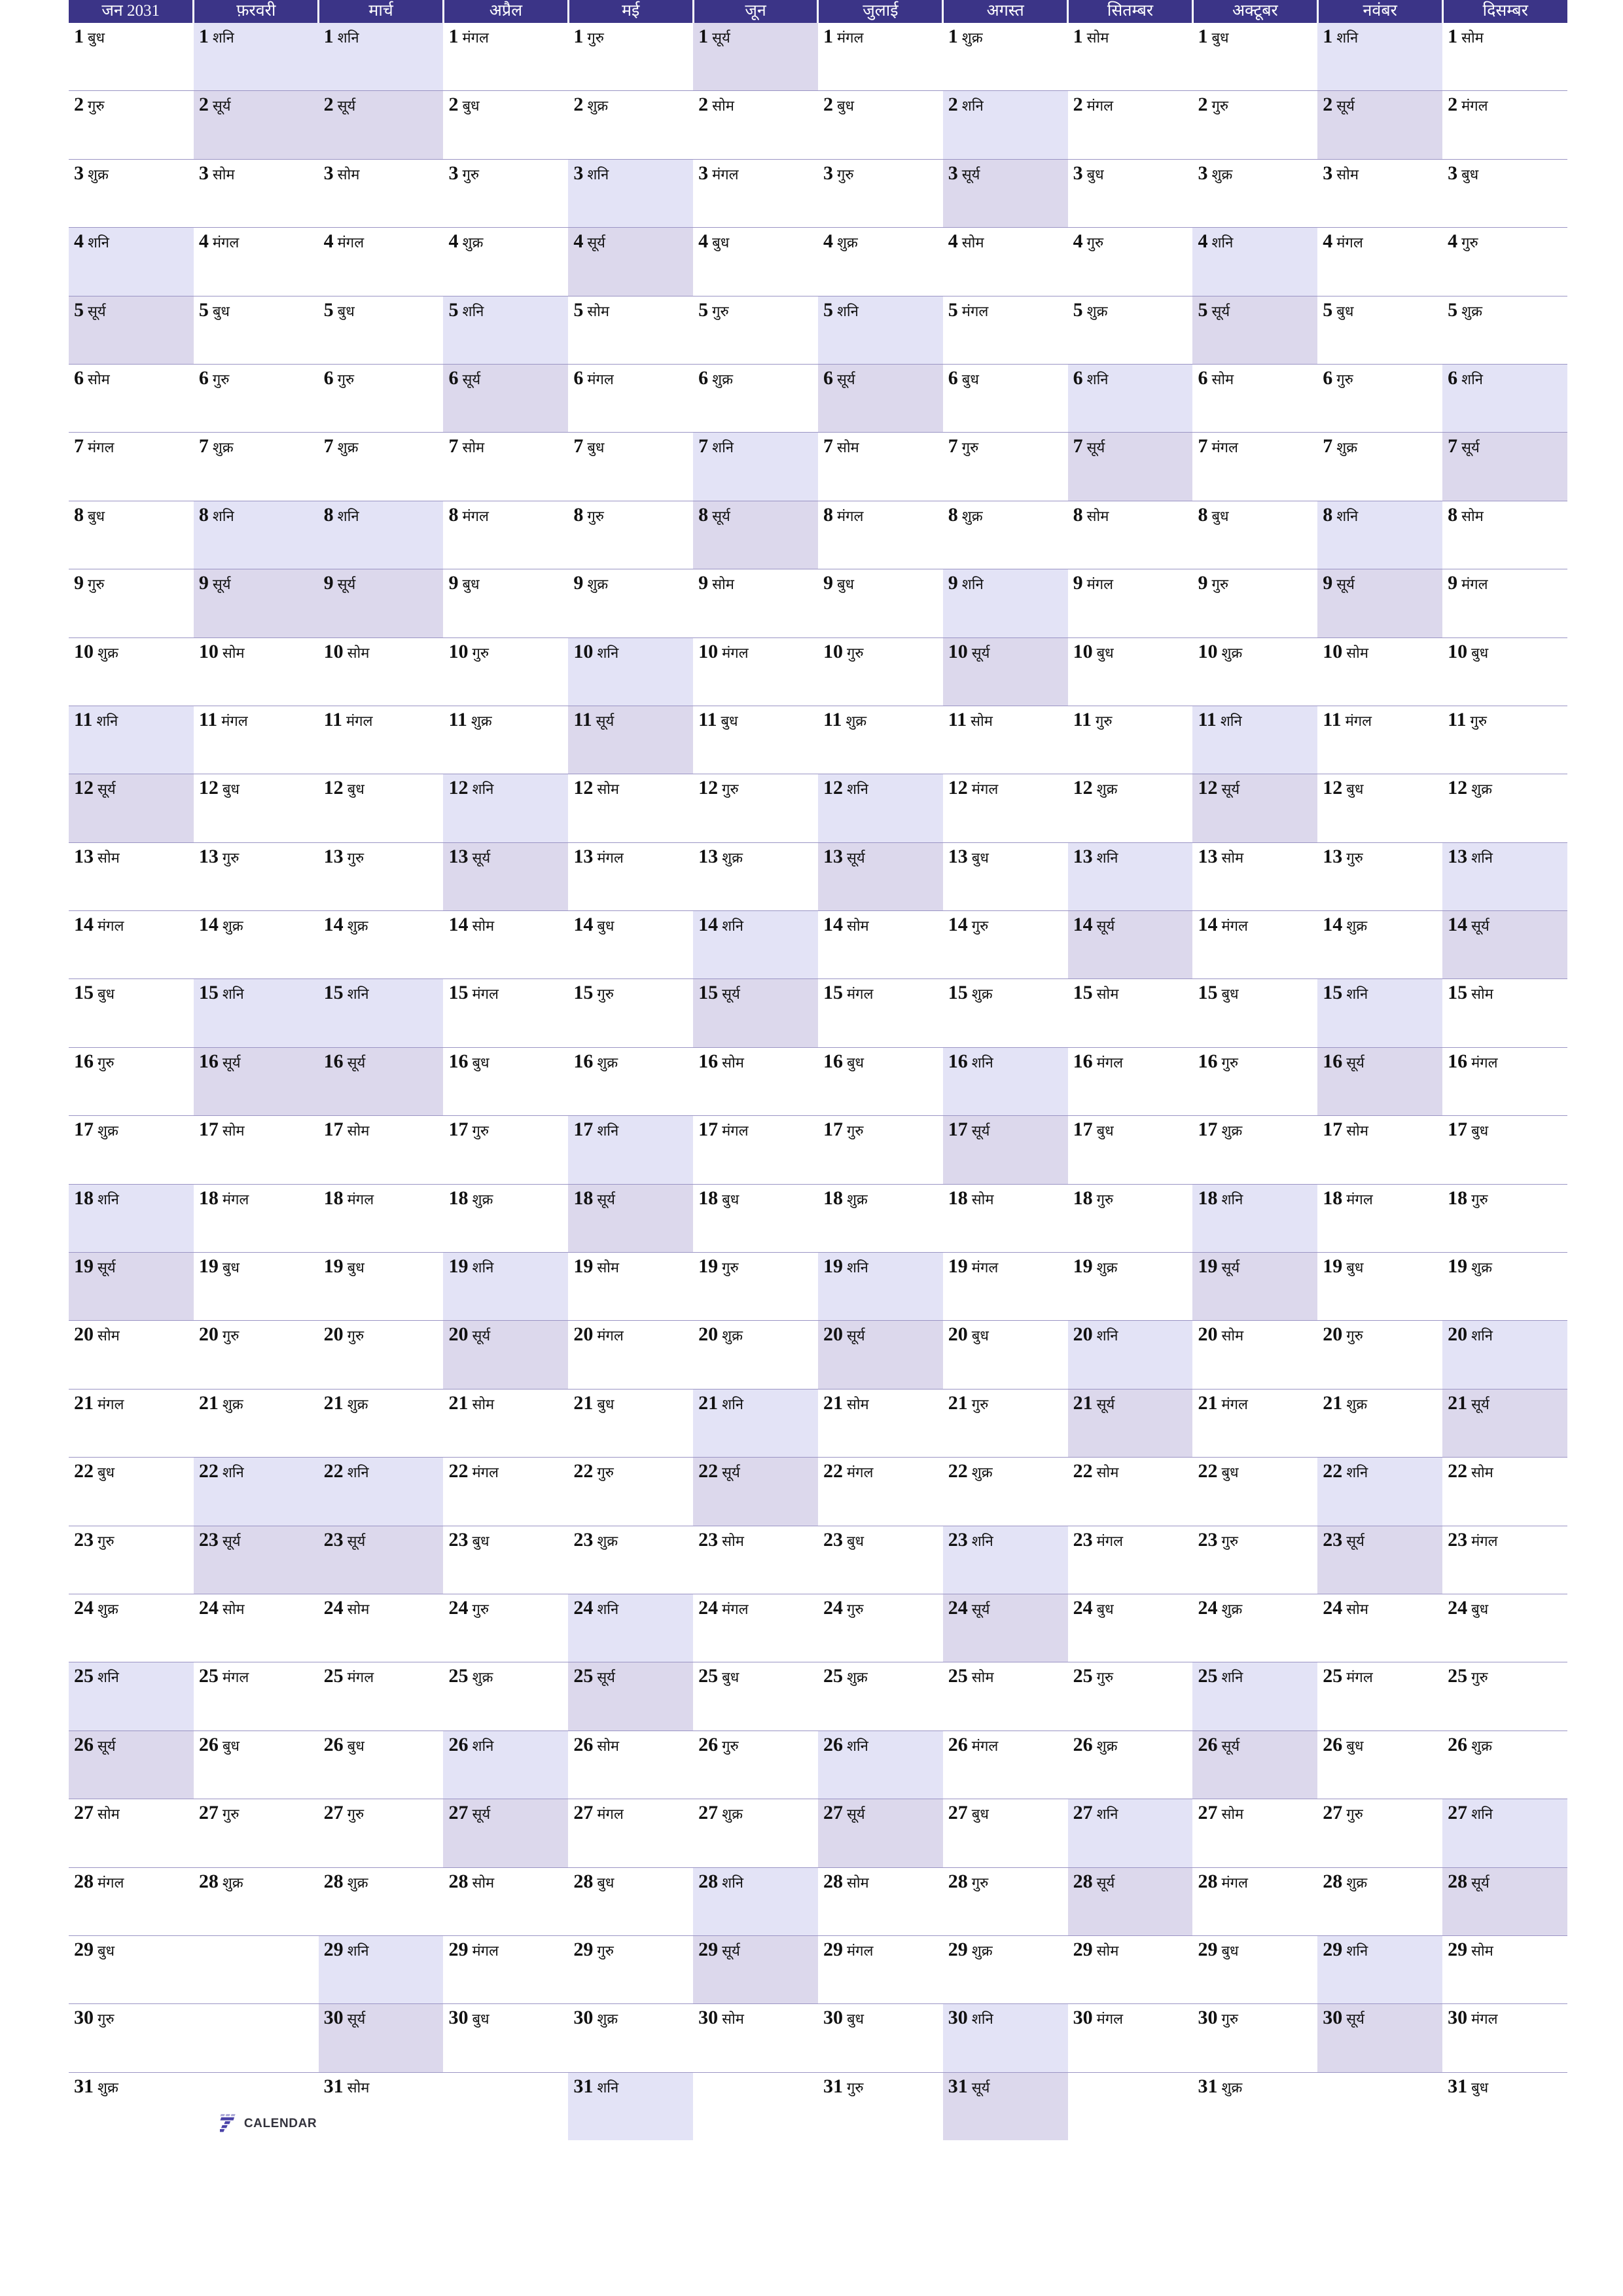 This screenshot has width=1623, height=2296. What do you see at coordinates (506, 1833) in the screenshot?
I see `day-cell: 27 सूर्य` at bounding box center [506, 1833].